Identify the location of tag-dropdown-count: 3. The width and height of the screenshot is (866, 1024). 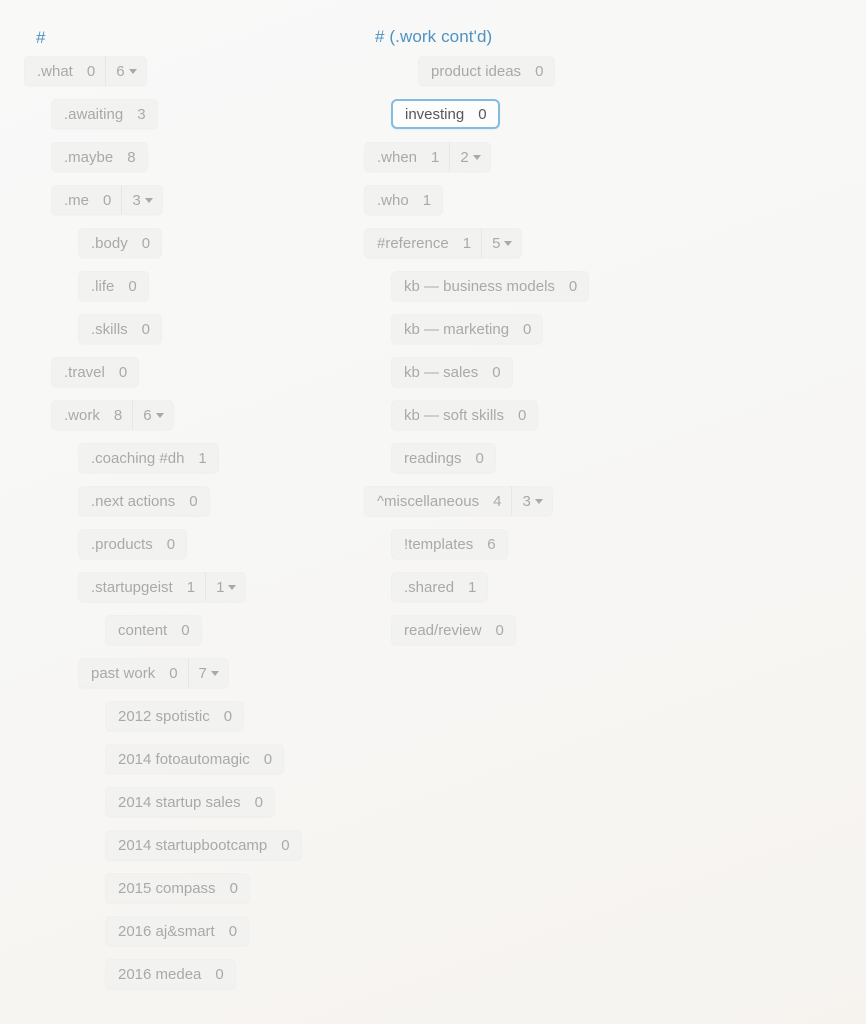
(136, 200).